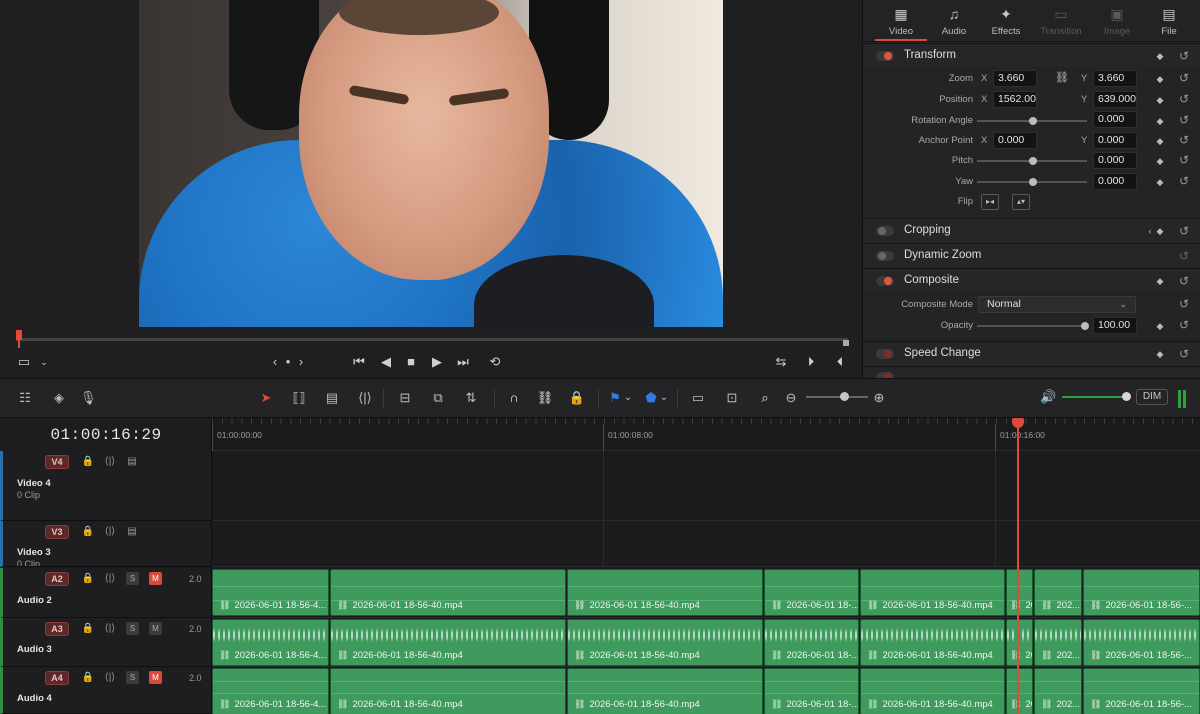  I want to click on pitch-slider, so click(1032, 161).